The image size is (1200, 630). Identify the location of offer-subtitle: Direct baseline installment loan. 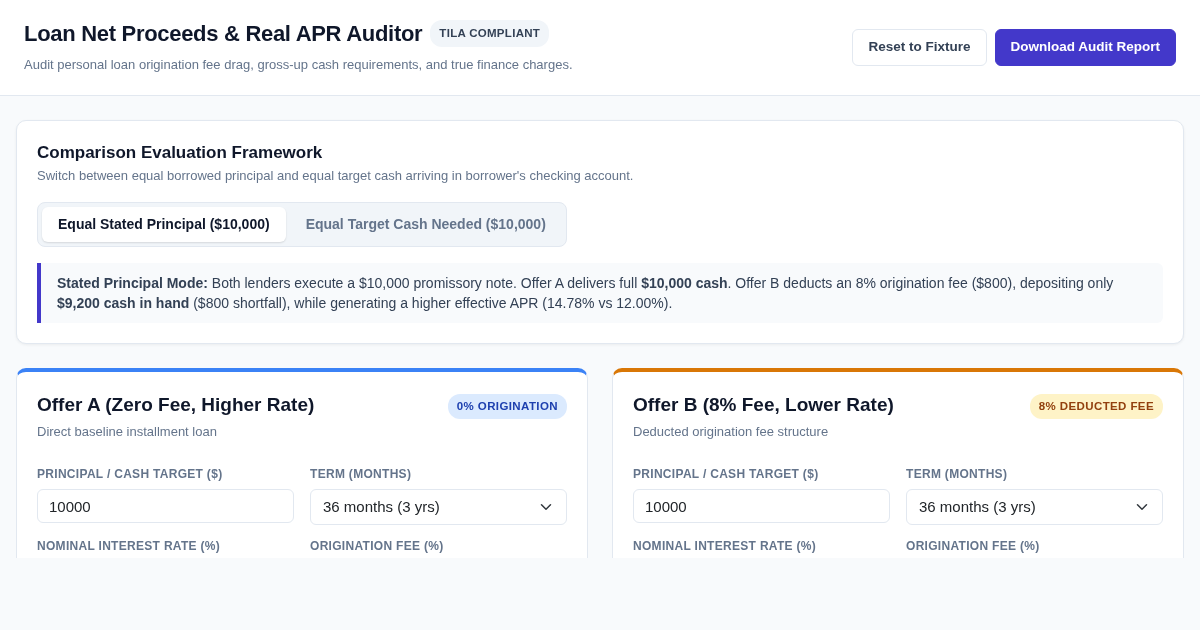
(127, 431).